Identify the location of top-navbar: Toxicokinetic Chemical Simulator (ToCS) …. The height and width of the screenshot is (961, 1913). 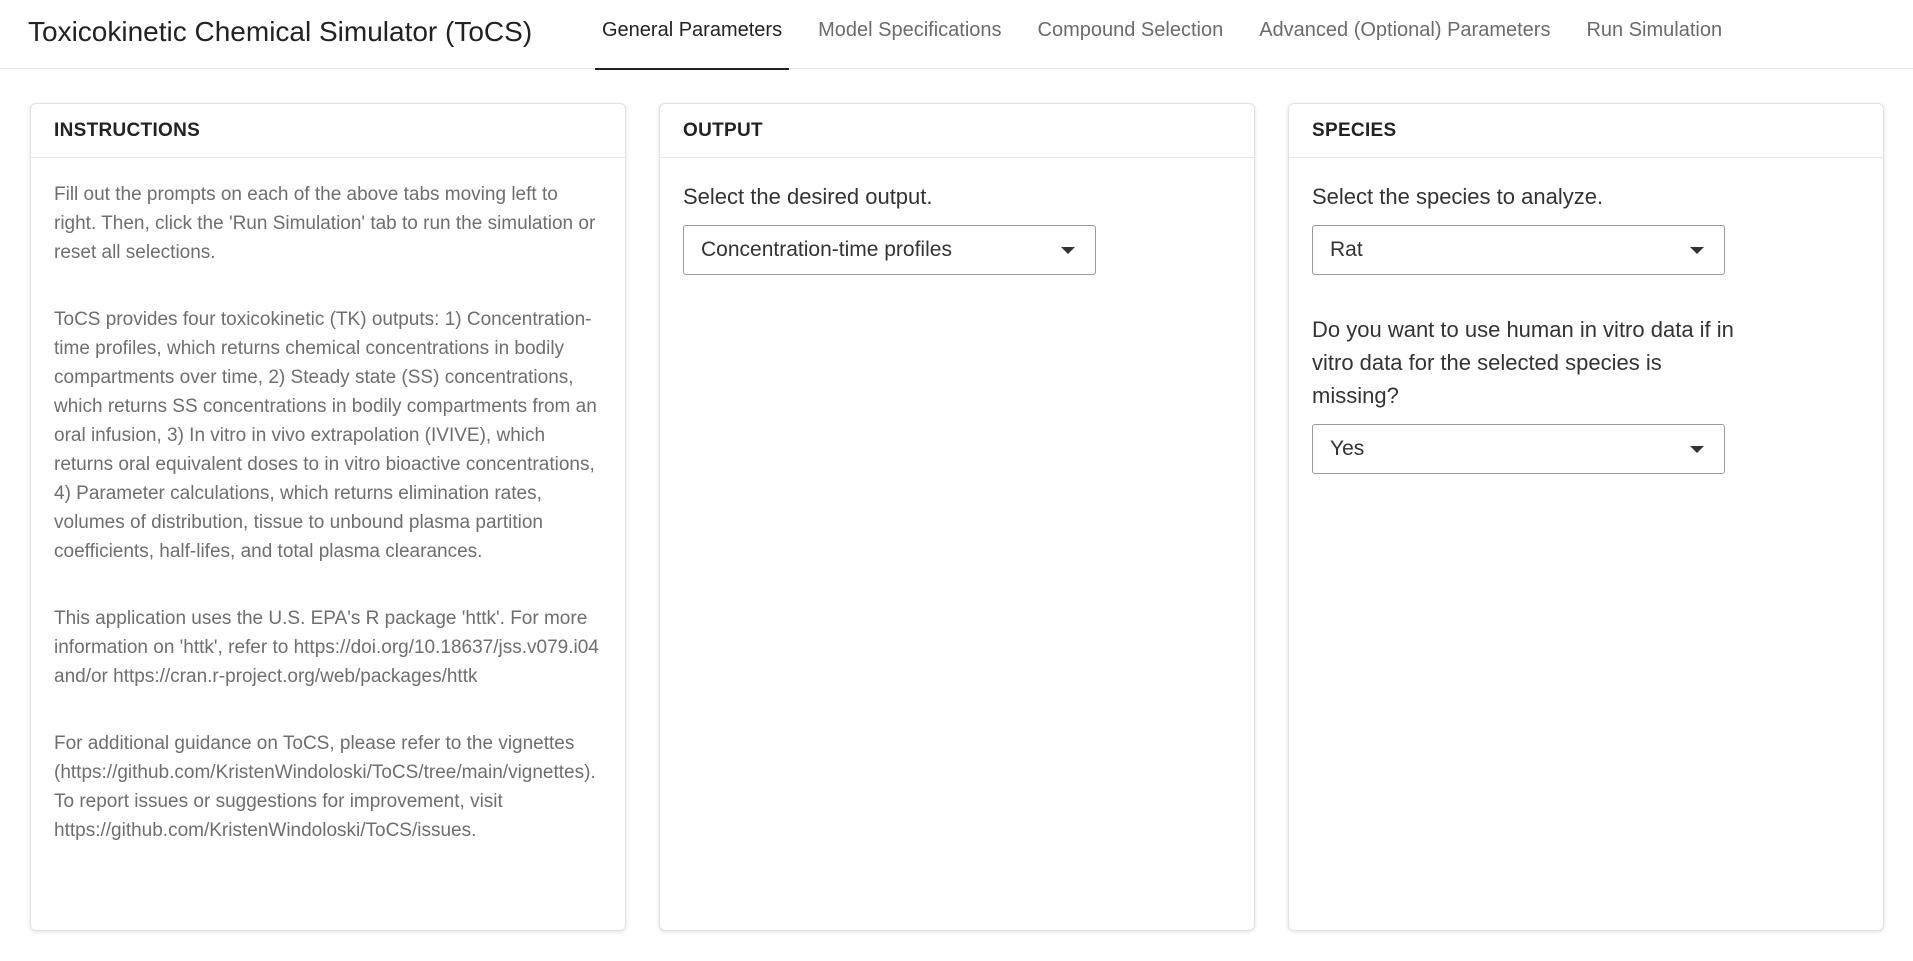
(956, 35).